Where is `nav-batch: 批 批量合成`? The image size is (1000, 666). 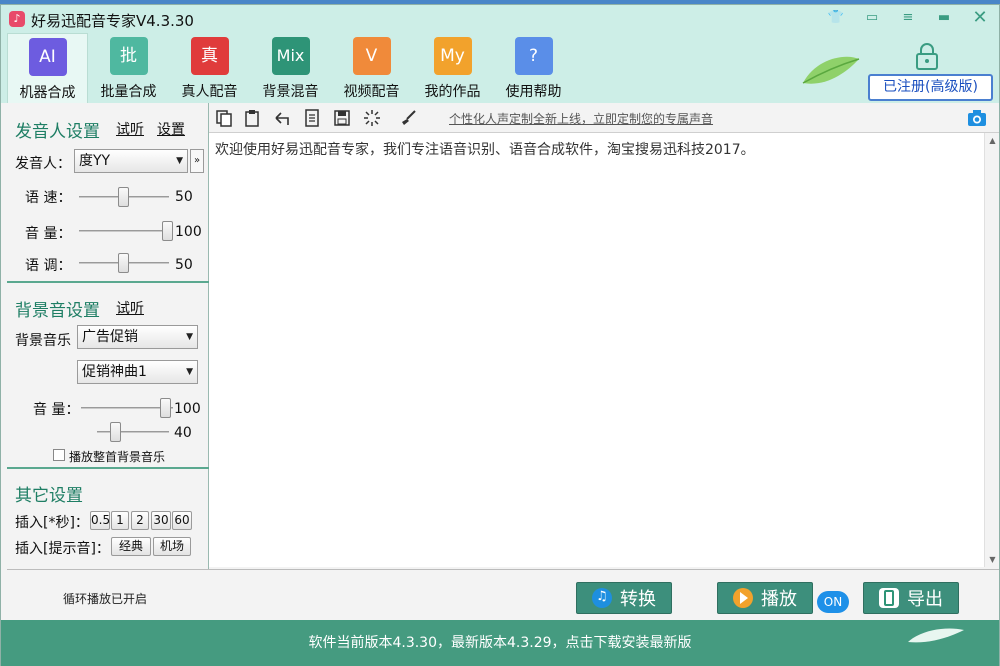
nav-batch: 批 批量合成 is located at coordinates (128, 68).